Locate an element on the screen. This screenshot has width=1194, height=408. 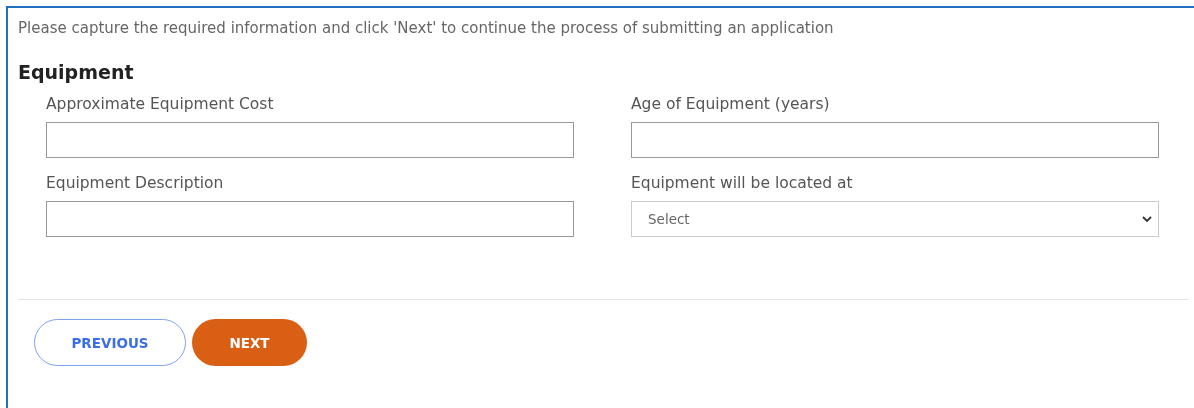
instruction-text: Please capture the required information and click 'Next' to continue the process of submitting an application is located at coordinates (426, 28).